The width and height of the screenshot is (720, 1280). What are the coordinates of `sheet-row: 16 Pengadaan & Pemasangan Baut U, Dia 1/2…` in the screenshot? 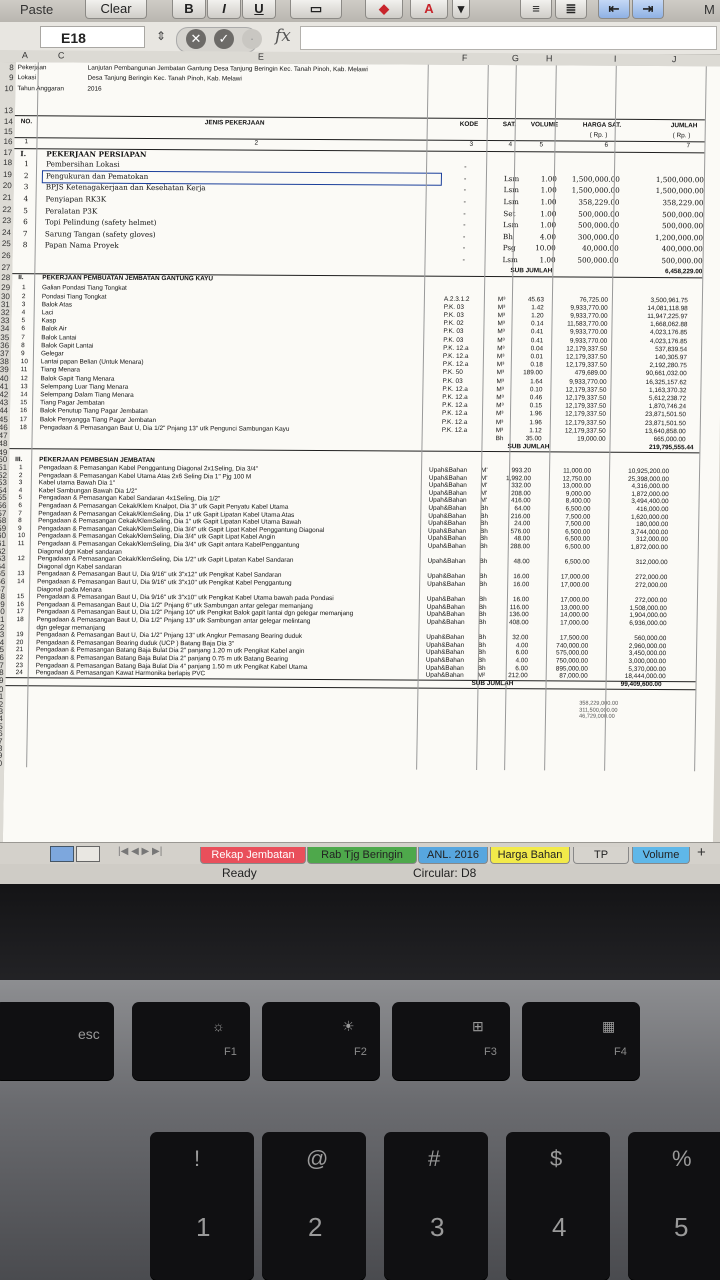 It's located at (362, 606).